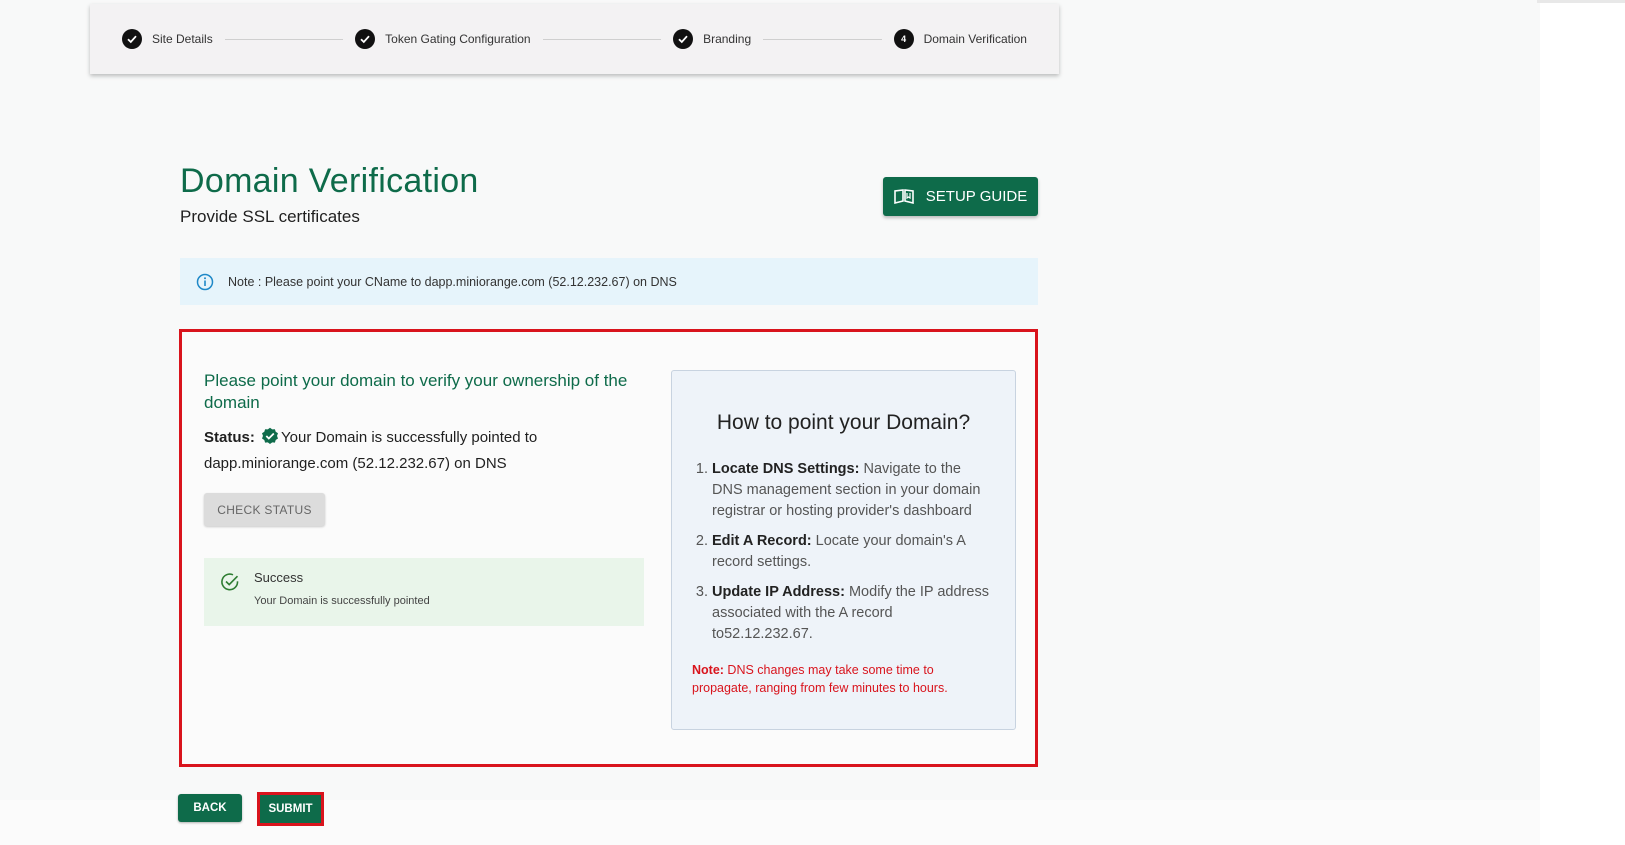 The width and height of the screenshot is (1625, 845). Describe the element at coordinates (708, 670) in the screenshot. I see `dns-note-label: Note:` at that location.